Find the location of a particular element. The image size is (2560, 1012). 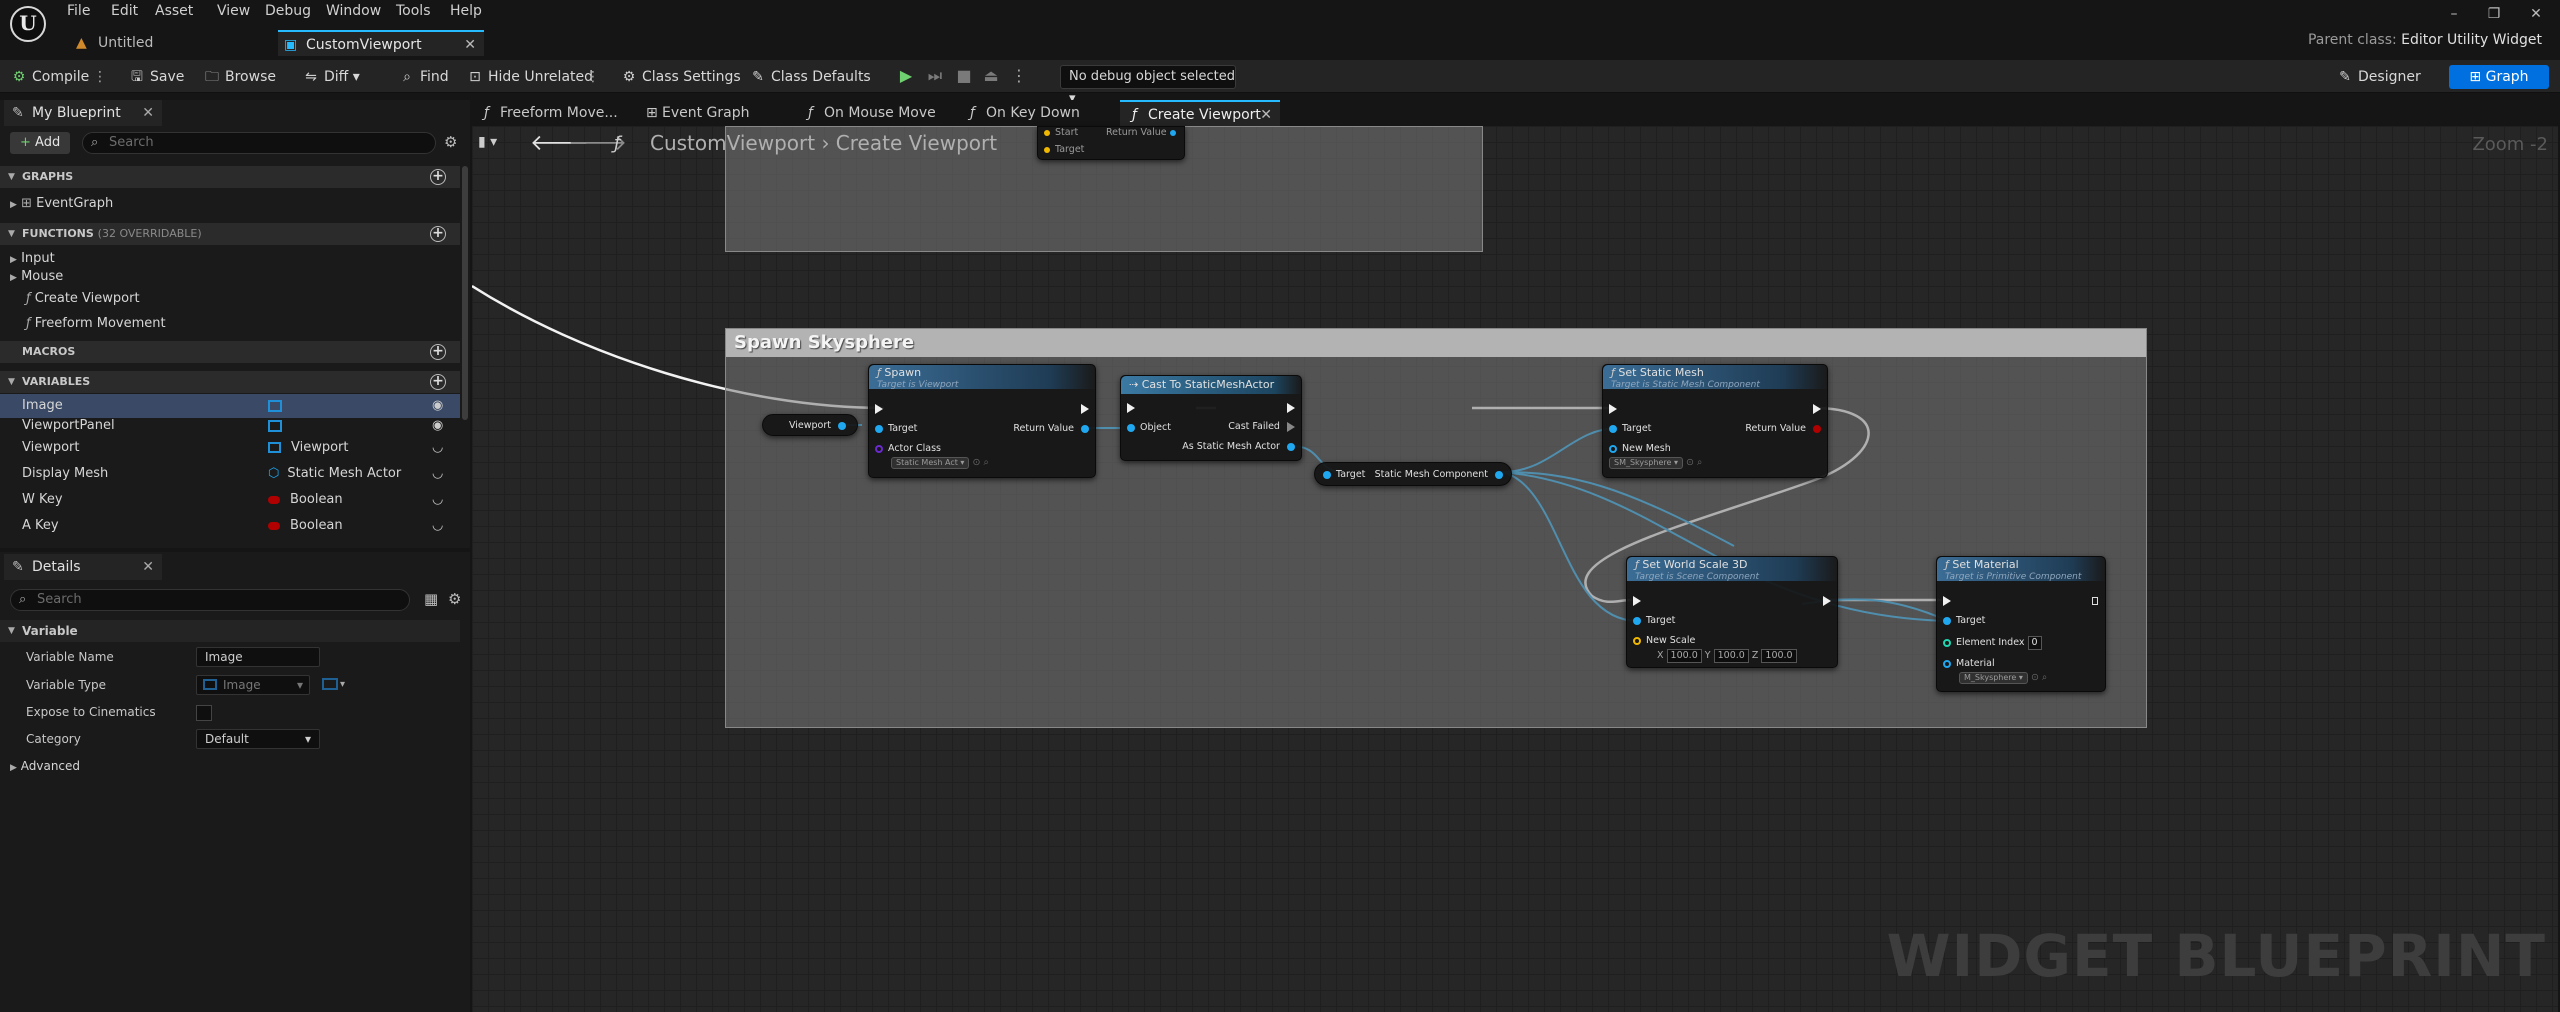

advanced-section: ▶ Advanced is located at coordinates (230, 766).